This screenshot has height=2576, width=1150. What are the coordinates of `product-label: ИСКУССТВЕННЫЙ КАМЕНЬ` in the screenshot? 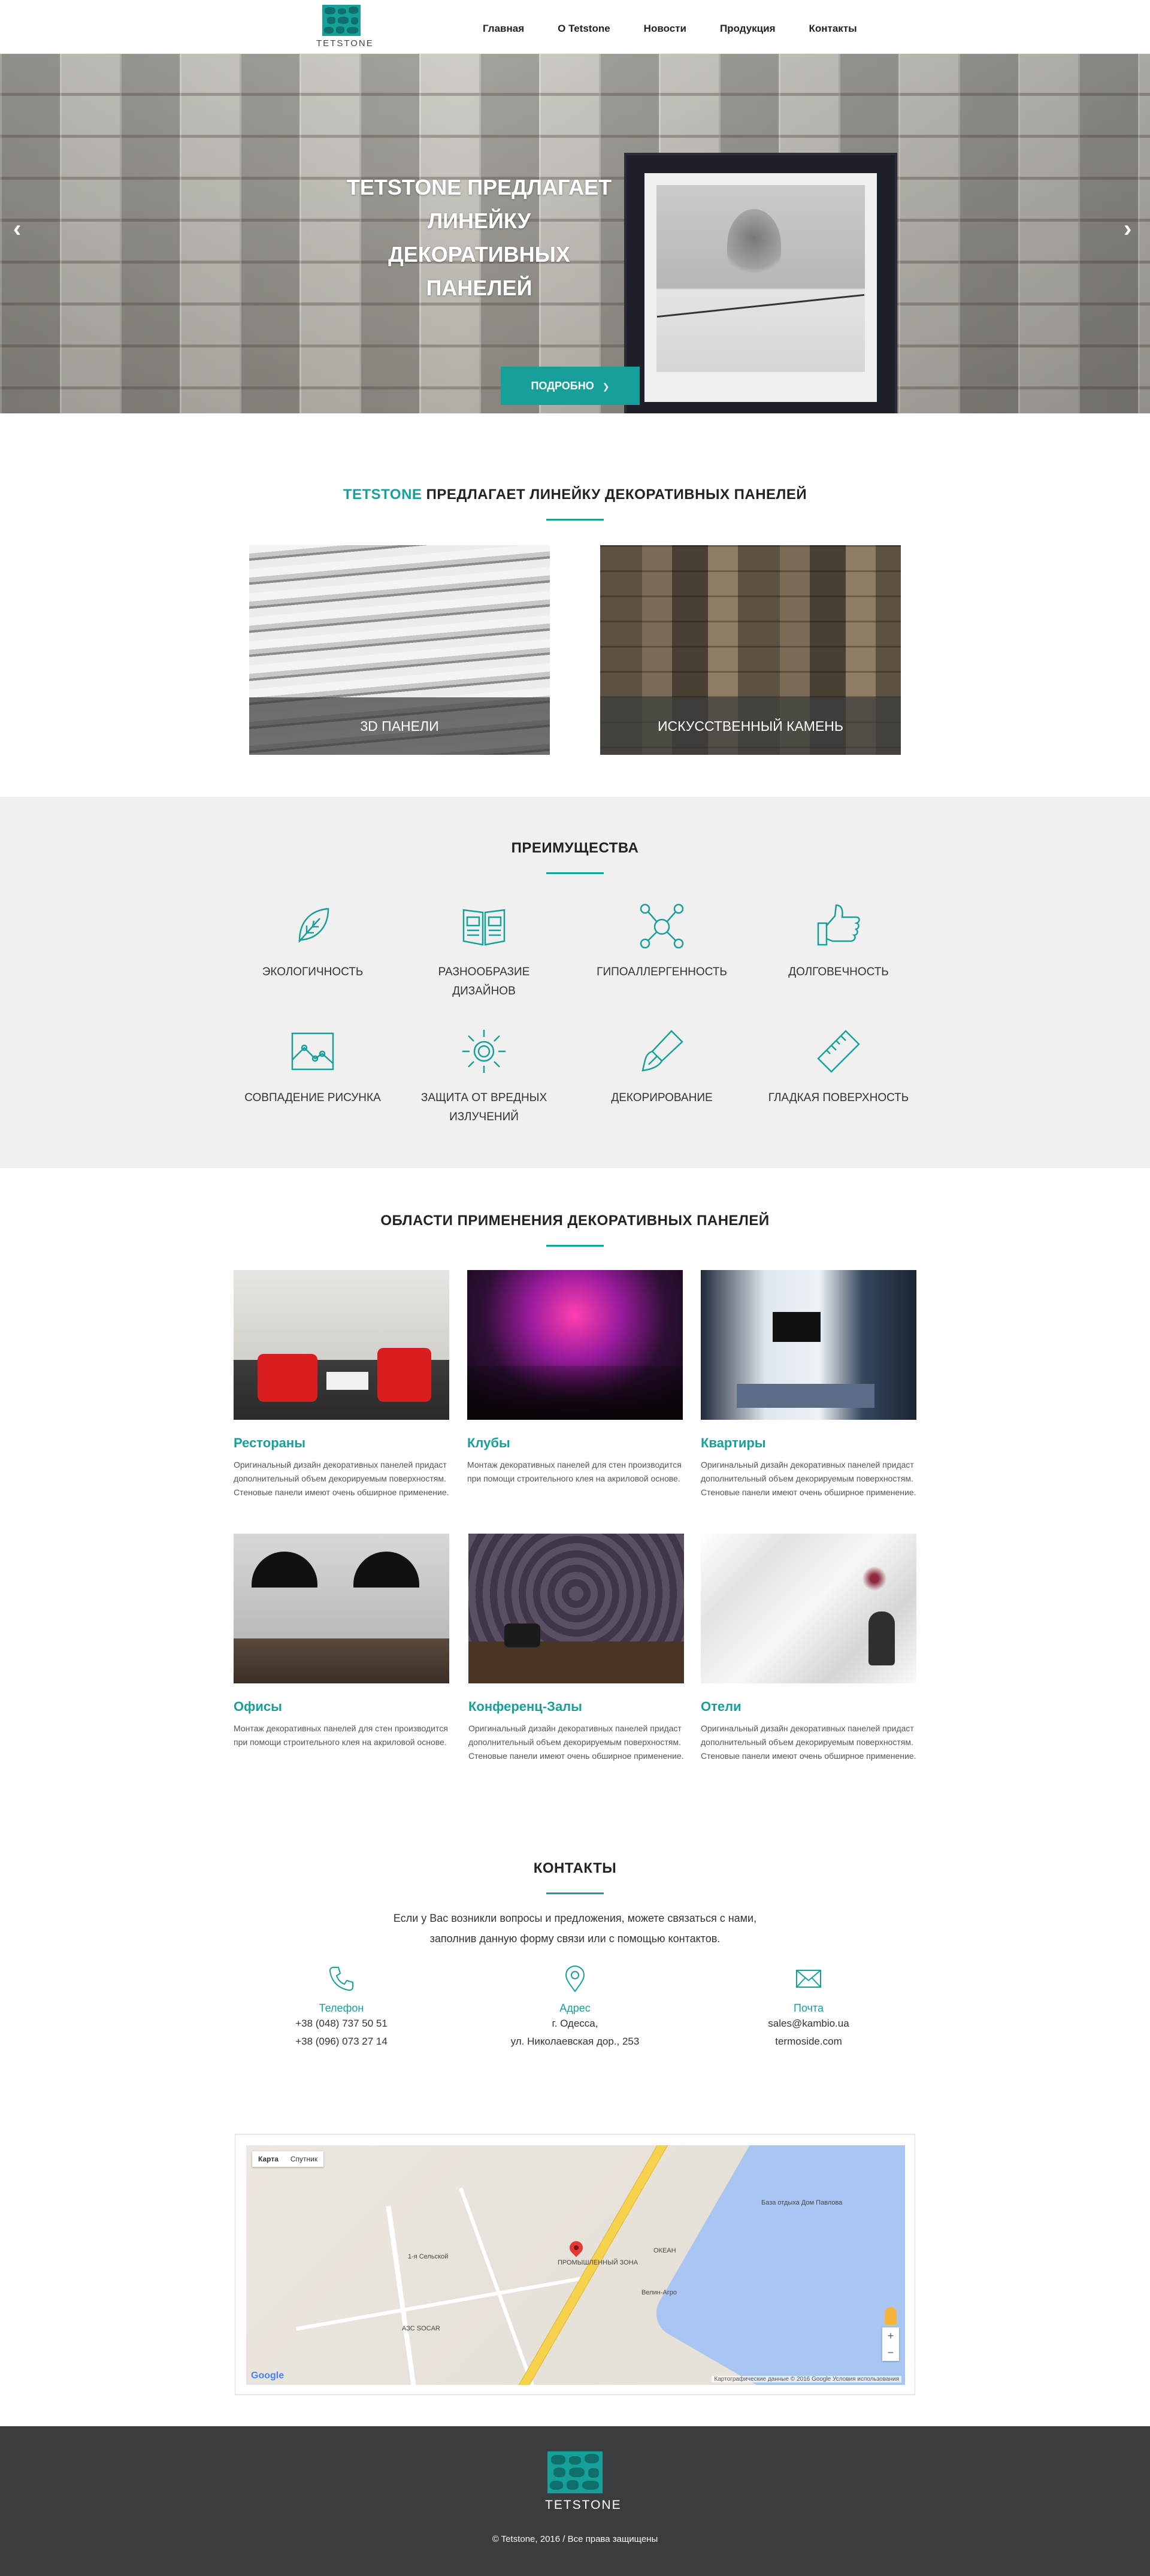 It's located at (750, 726).